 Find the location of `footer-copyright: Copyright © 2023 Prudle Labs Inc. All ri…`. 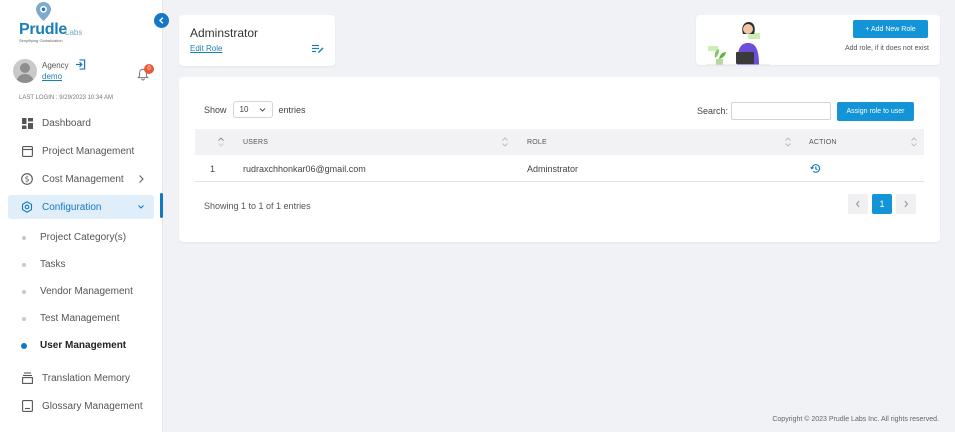

footer-copyright: Copyright © 2023 Prudle Labs Inc. All ri… is located at coordinates (855, 419).